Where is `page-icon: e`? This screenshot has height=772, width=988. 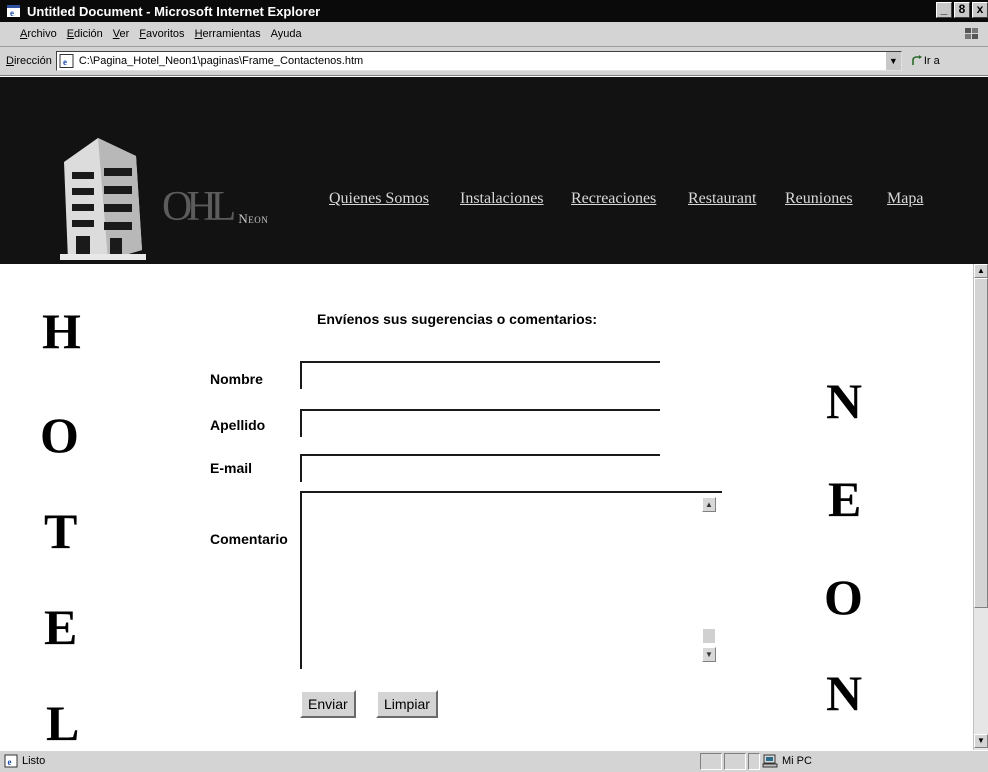
page-icon: e is located at coordinates (67, 61).